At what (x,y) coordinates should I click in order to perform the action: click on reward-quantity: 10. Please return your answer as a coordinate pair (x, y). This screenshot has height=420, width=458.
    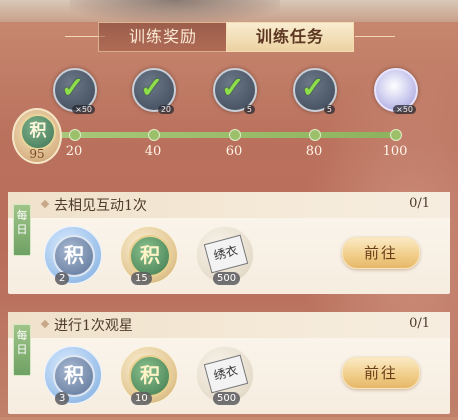
    Looking at the image, I should click on (141, 398).